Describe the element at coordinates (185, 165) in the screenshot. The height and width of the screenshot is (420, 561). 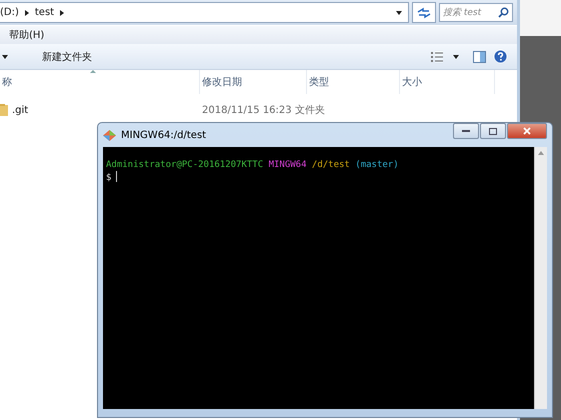
I see `prompt-user: Administrator@PC-20161207KTTC` at that location.